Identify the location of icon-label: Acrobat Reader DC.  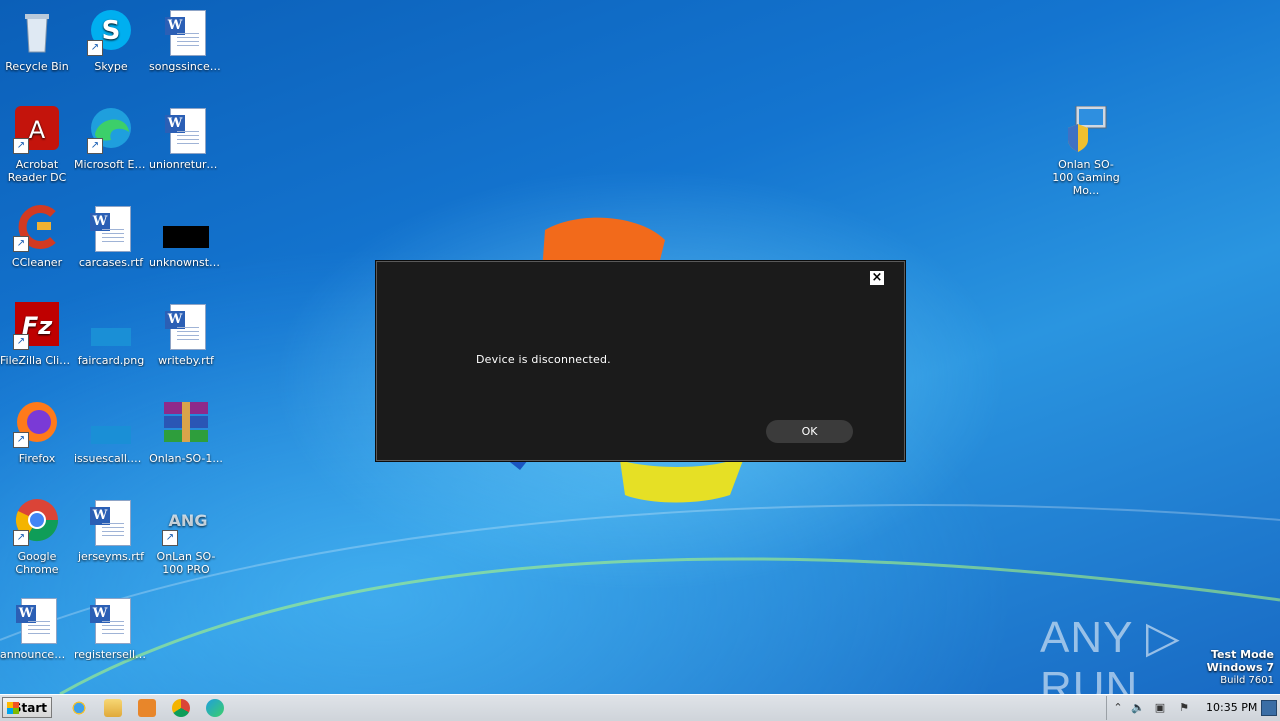
(37, 171).